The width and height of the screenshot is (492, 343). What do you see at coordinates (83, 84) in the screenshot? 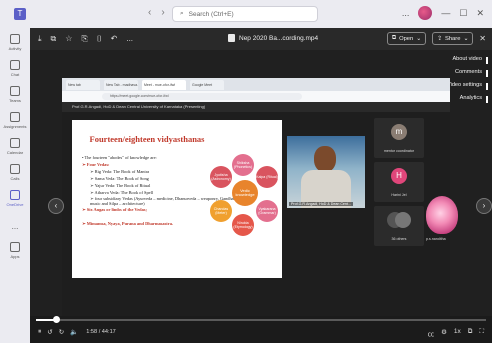
I see `browser-tab: New tab` at bounding box center [83, 84].